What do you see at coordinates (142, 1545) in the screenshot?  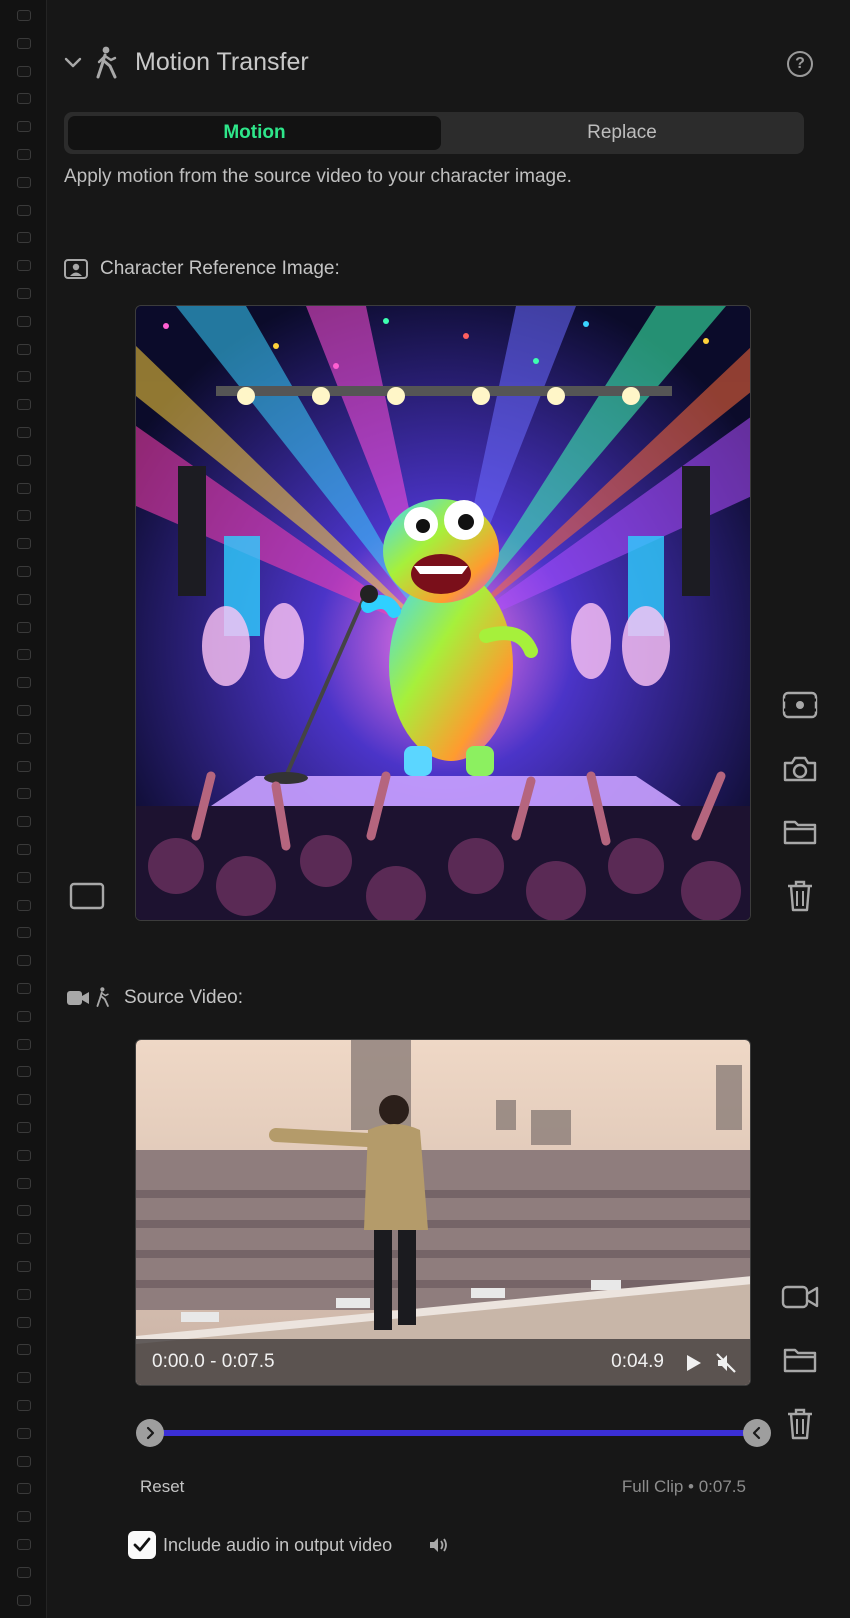 I see `include-audio-checkbox` at bounding box center [142, 1545].